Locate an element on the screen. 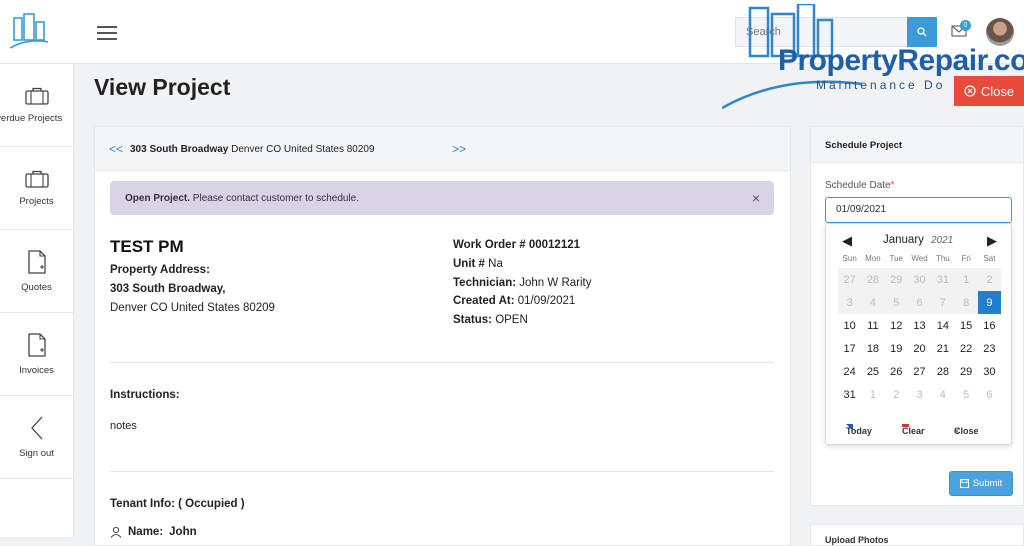 Image resolution: width=1024 pixels, height=546 pixels. calendar-day: 25 is located at coordinates (872, 371).